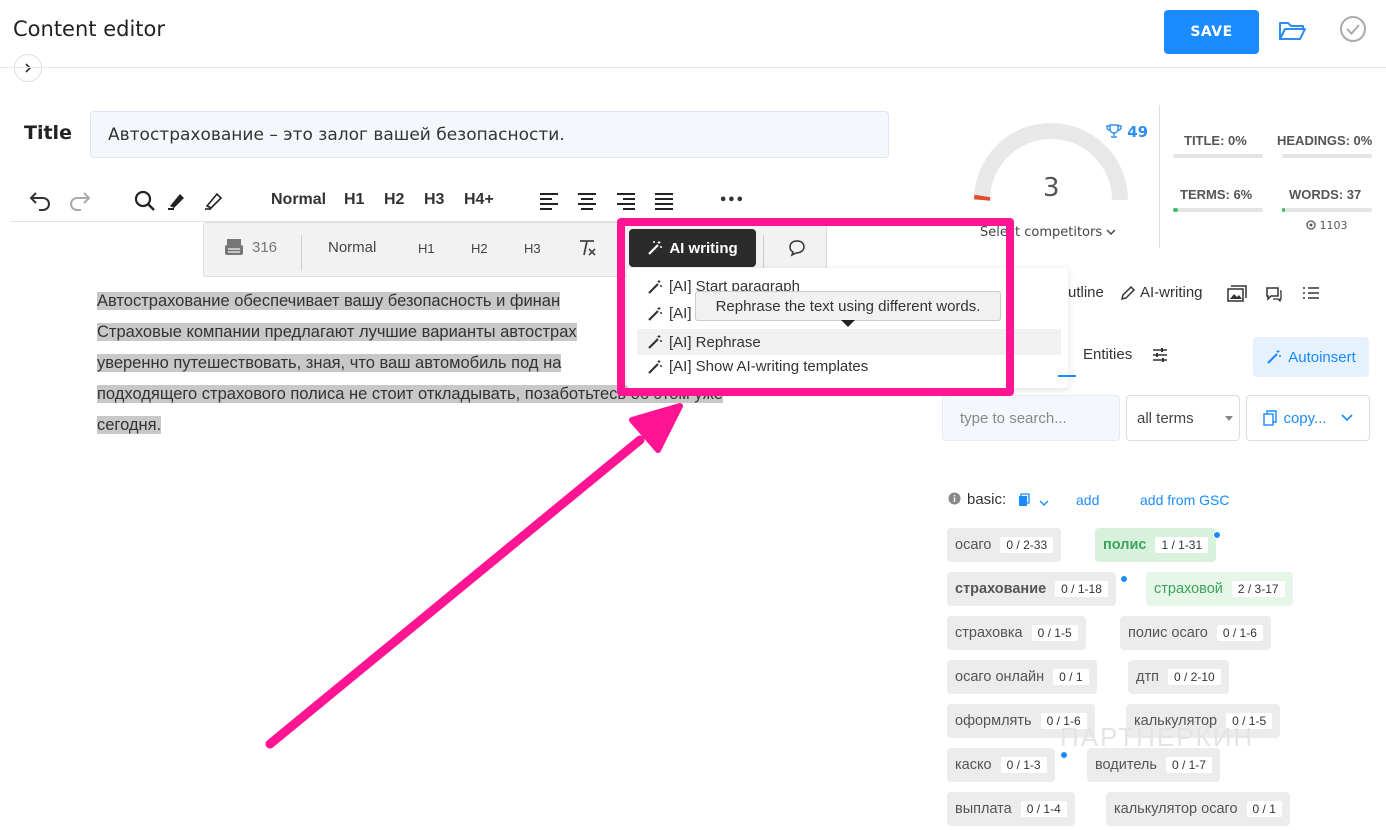 Image resolution: width=1386 pixels, height=830 pixels. I want to click on app-title: Content editor, so click(89, 29).